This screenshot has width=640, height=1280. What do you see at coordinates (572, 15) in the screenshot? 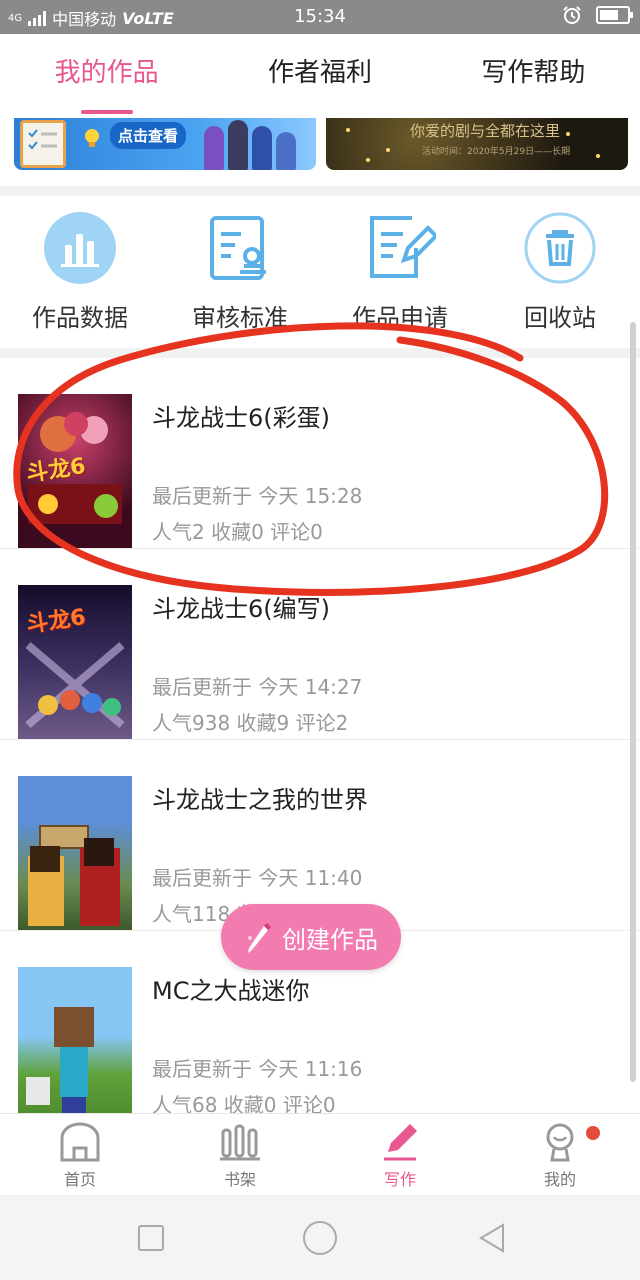
I see `alarm-icon` at bounding box center [572, 15].